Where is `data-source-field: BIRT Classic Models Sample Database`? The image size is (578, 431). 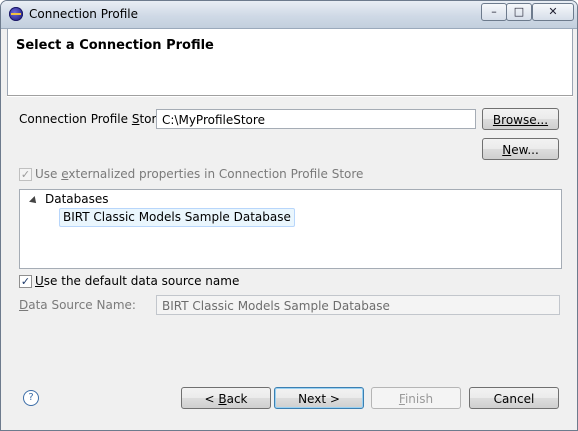 data-source-field: BIRT Classic Models Sample Database is located at coordinates (358, 305).